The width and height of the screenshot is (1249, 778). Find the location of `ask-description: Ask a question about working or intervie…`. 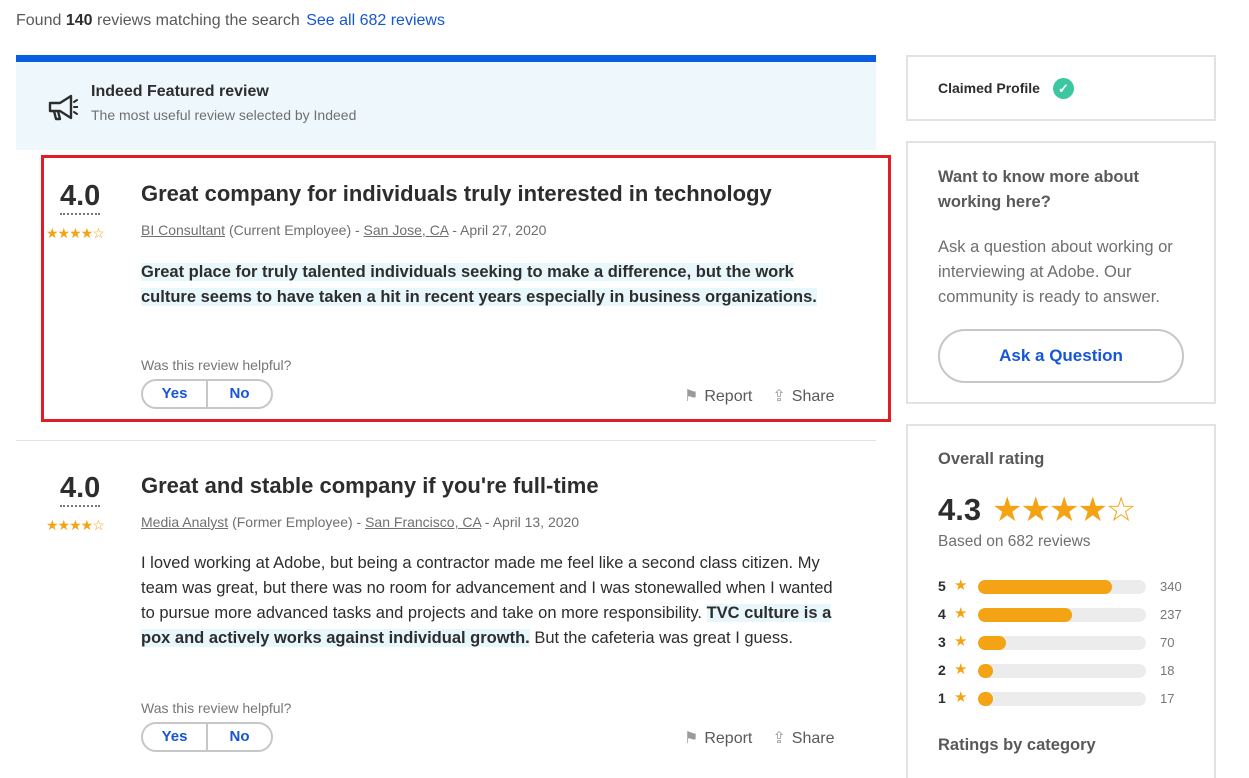

ask-description: Ask a question about working or intervie… is located at coordinates (1055, 272).